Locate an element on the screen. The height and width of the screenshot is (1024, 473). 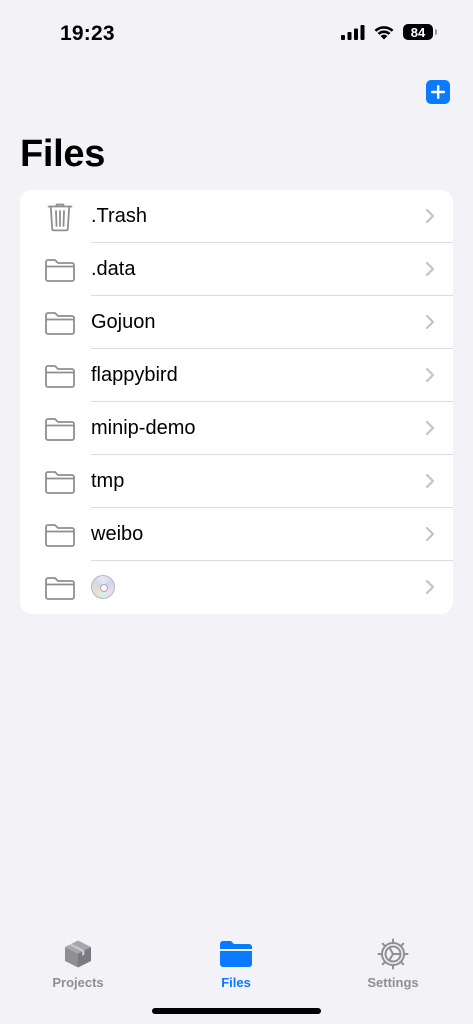
tab-bar: Projects Files Settings is located at coordinates (236, 970).